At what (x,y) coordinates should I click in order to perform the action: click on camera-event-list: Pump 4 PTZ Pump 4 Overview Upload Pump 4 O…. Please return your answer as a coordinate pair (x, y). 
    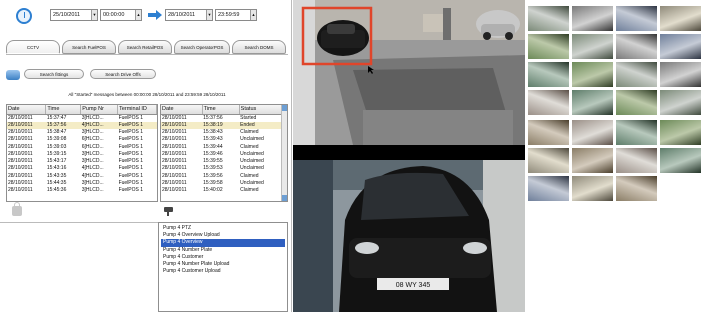
    Looking at the image, I should click on (223, 267).